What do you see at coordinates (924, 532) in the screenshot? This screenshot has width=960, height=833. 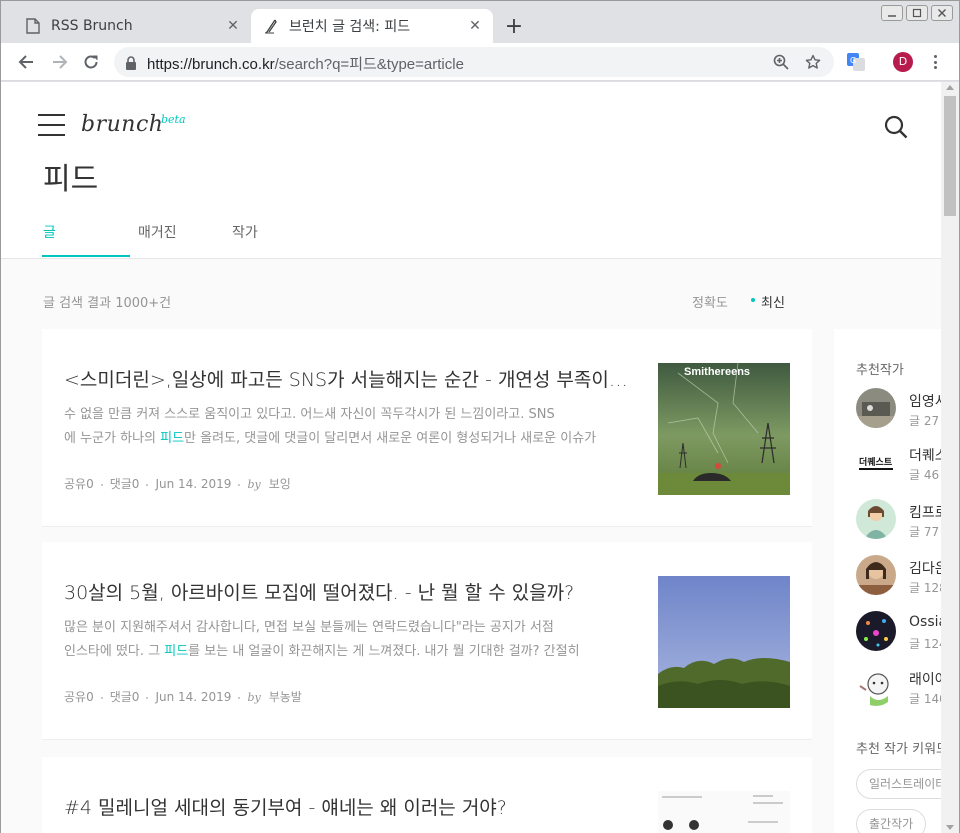 I see `writer-post-count: 글 77` at bounding box center [924, 532].